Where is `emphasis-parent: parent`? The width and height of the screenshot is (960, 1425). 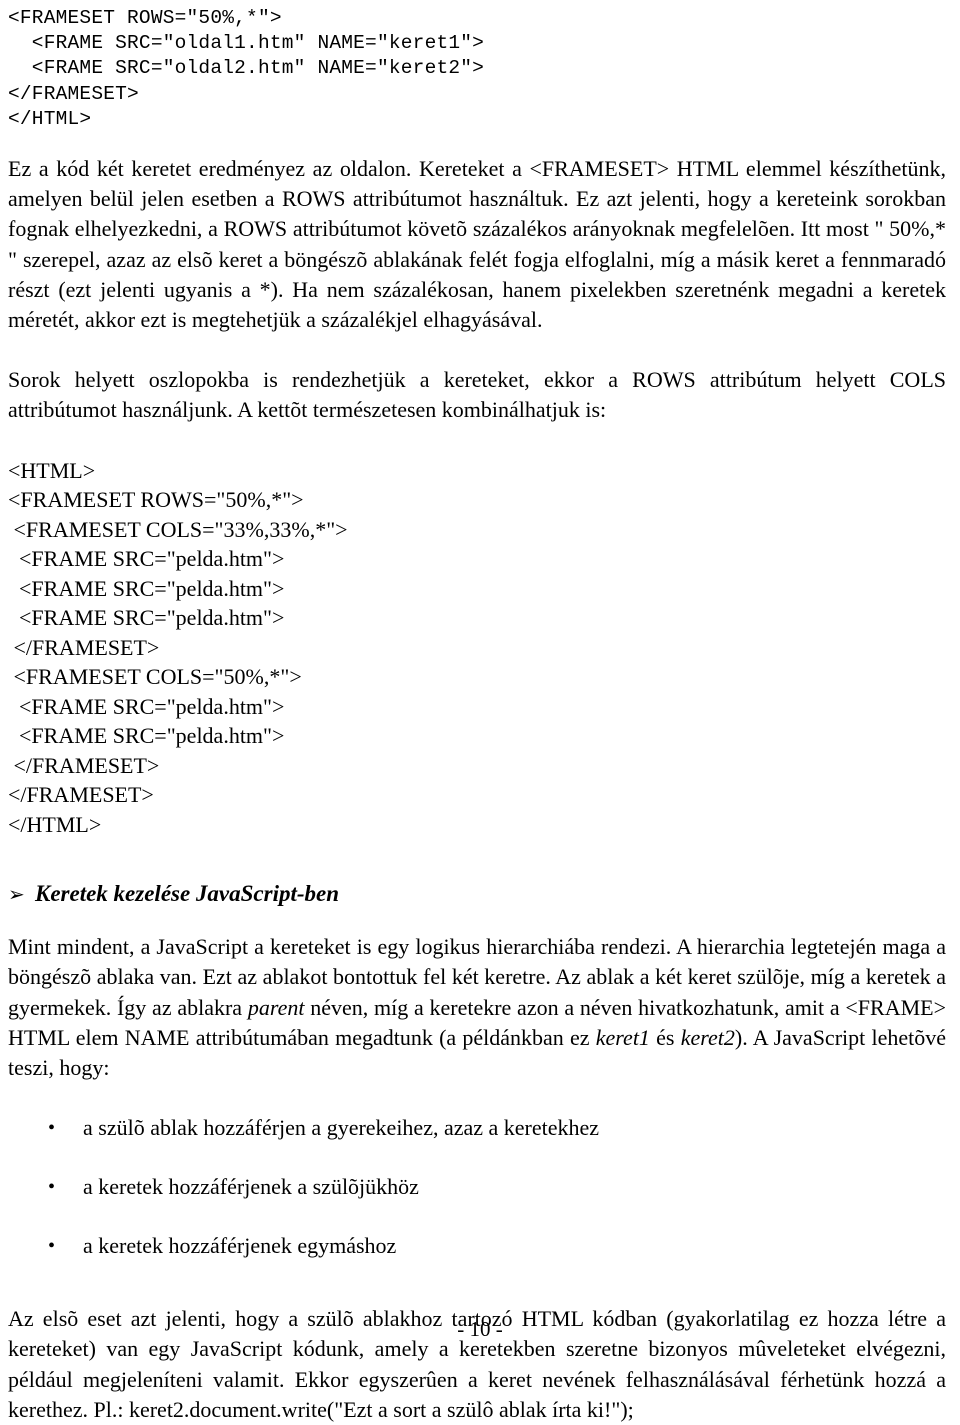 emphasis-parent: parent is located at coordinates (276, 1007).